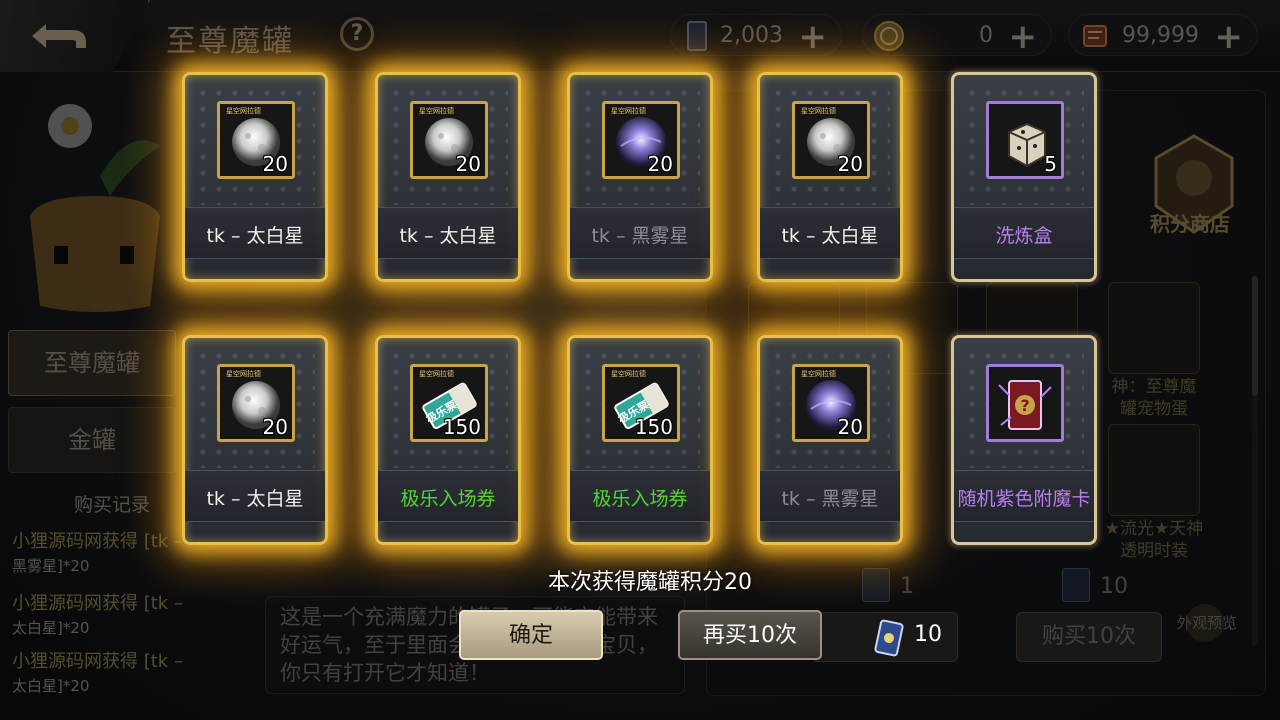  I want to click on reward-points-message: 本次获得魔罐积分20, so click(650, 582).